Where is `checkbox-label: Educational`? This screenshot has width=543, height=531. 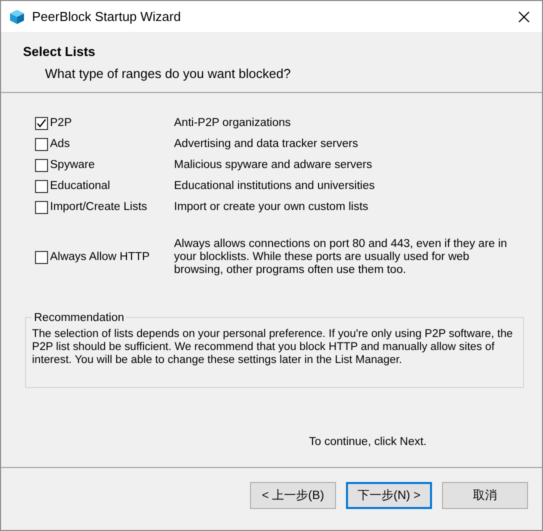 checkbox-label: Educational is located at coordinates (112, 187).